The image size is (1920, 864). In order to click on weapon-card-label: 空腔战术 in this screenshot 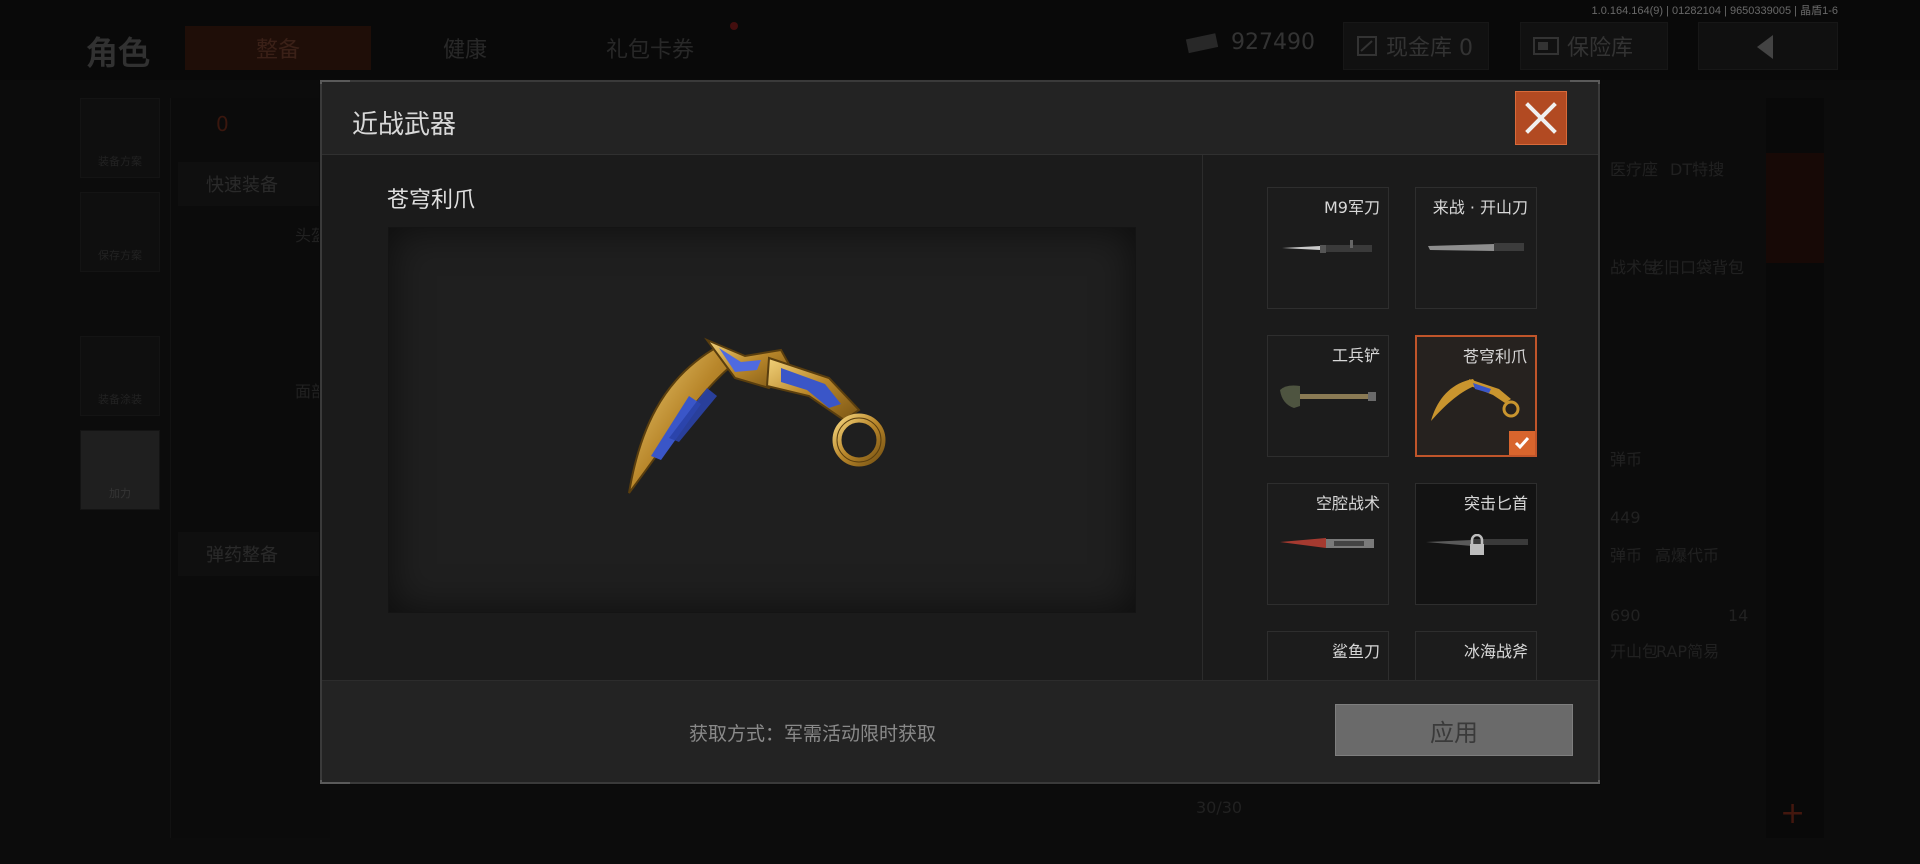, I will do `click(1347, 503)`.